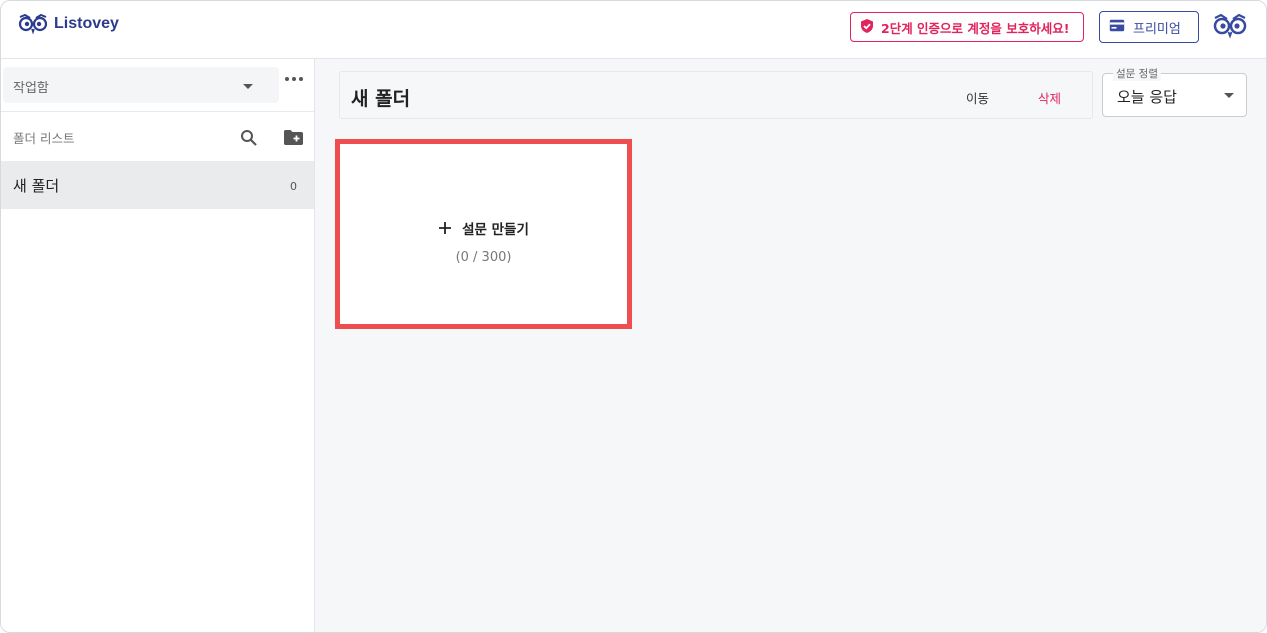 Image resolution: width=1267 pixels, height=633 pixels. Describe the element at coordinates (86, 23) in the screenshot. I see `logo-text: Listovey` at that location.